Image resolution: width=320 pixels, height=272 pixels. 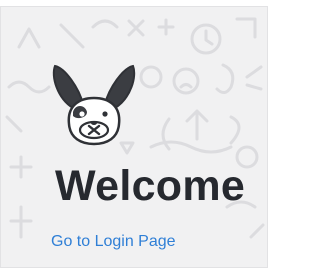 I want to click on welcome-heading: Welcome, so click(x=150, y=186).